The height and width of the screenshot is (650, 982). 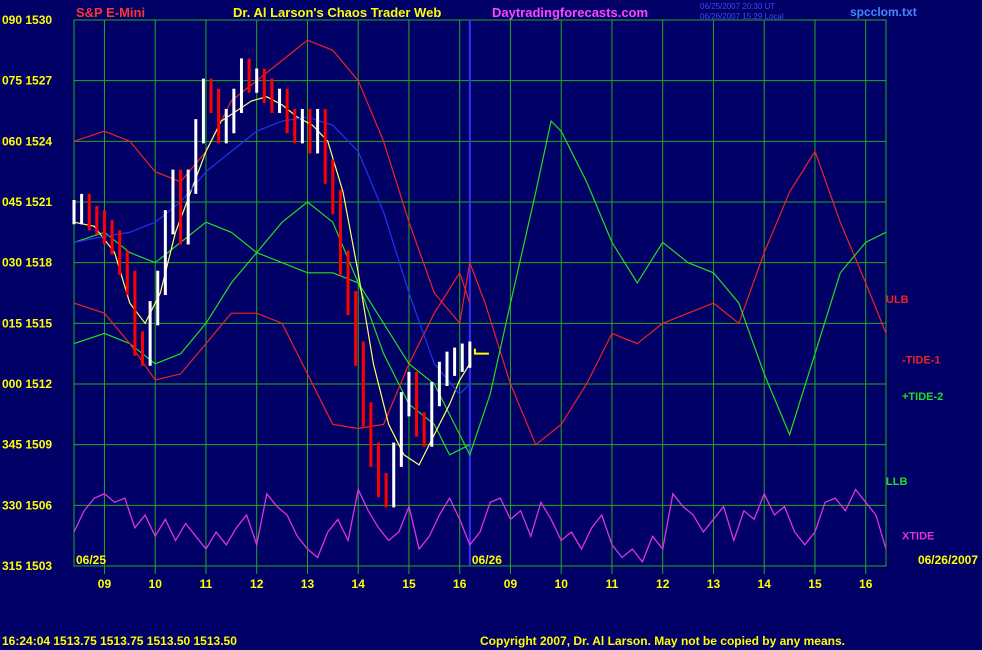 I want to click on series-label: +TIDE-2, so click(x=922, y=397).